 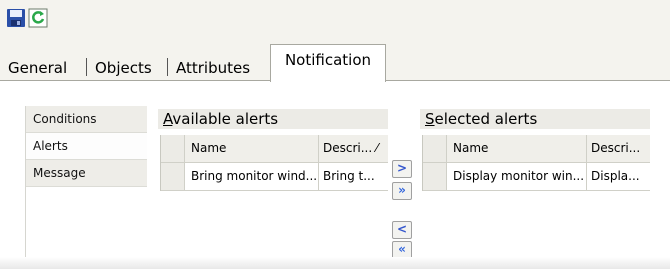 I want to click on add-all-button: », so click(x=402, y=191).